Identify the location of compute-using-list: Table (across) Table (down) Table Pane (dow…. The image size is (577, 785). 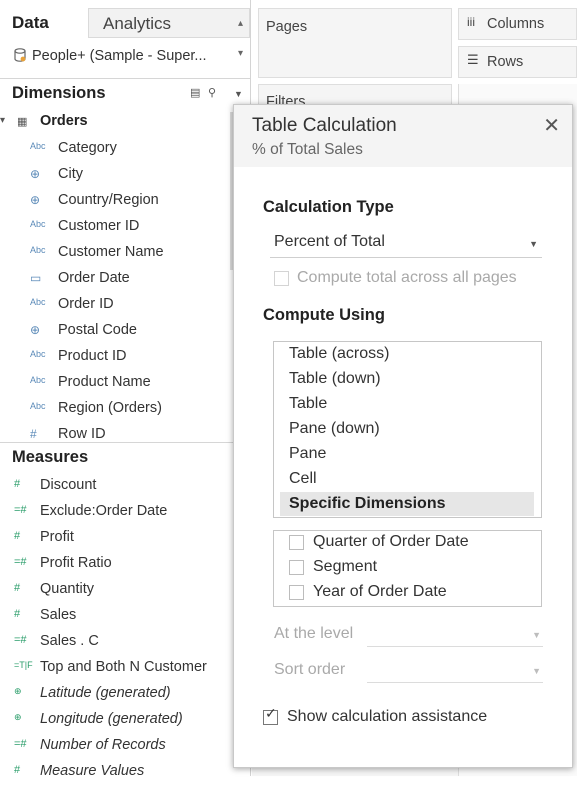
(407, 429).